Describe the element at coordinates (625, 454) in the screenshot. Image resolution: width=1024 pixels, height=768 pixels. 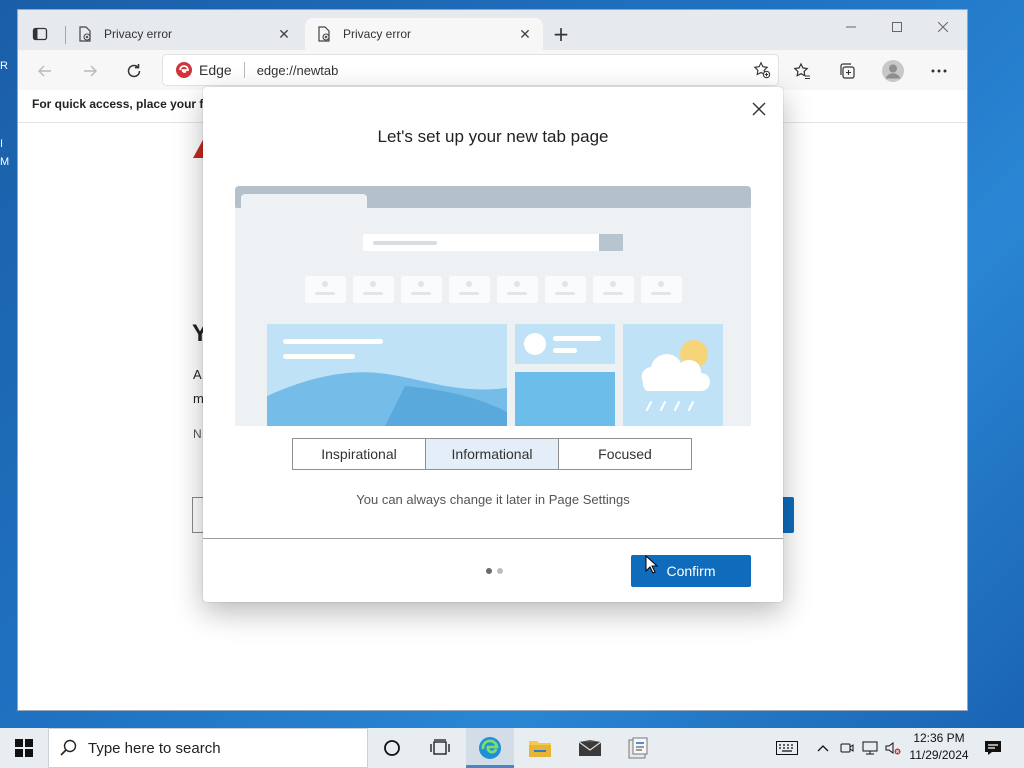
I see `layout-option-focused: Focused` at that location.